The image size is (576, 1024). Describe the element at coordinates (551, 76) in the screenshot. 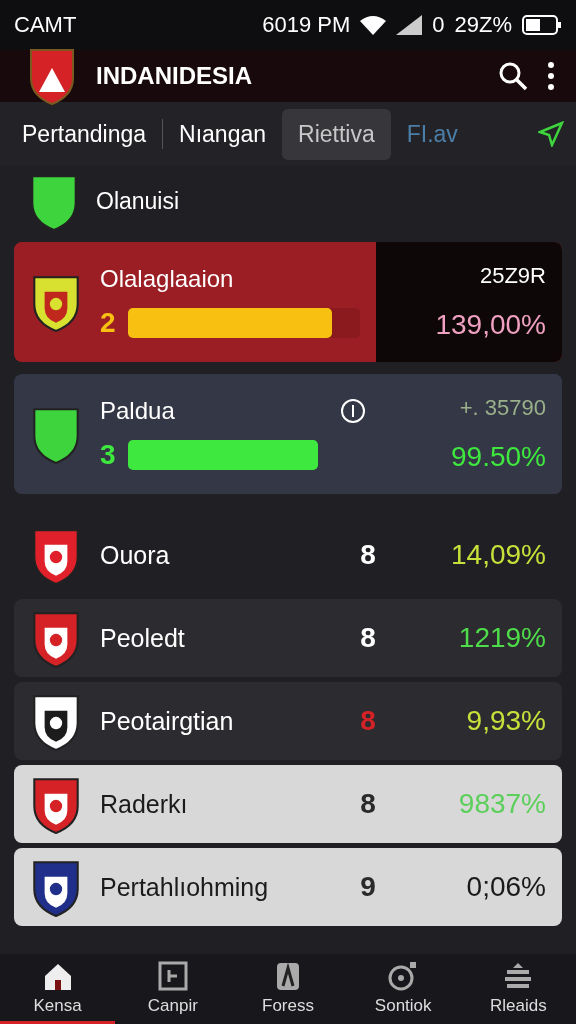

I see `more-icon` at that location.